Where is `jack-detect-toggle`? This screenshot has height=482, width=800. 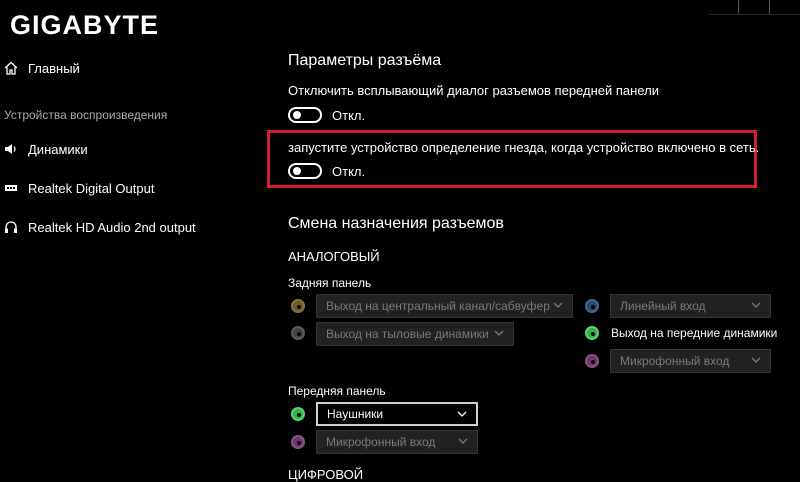
jack-detect-toggle is located at coordinates (305, 171).